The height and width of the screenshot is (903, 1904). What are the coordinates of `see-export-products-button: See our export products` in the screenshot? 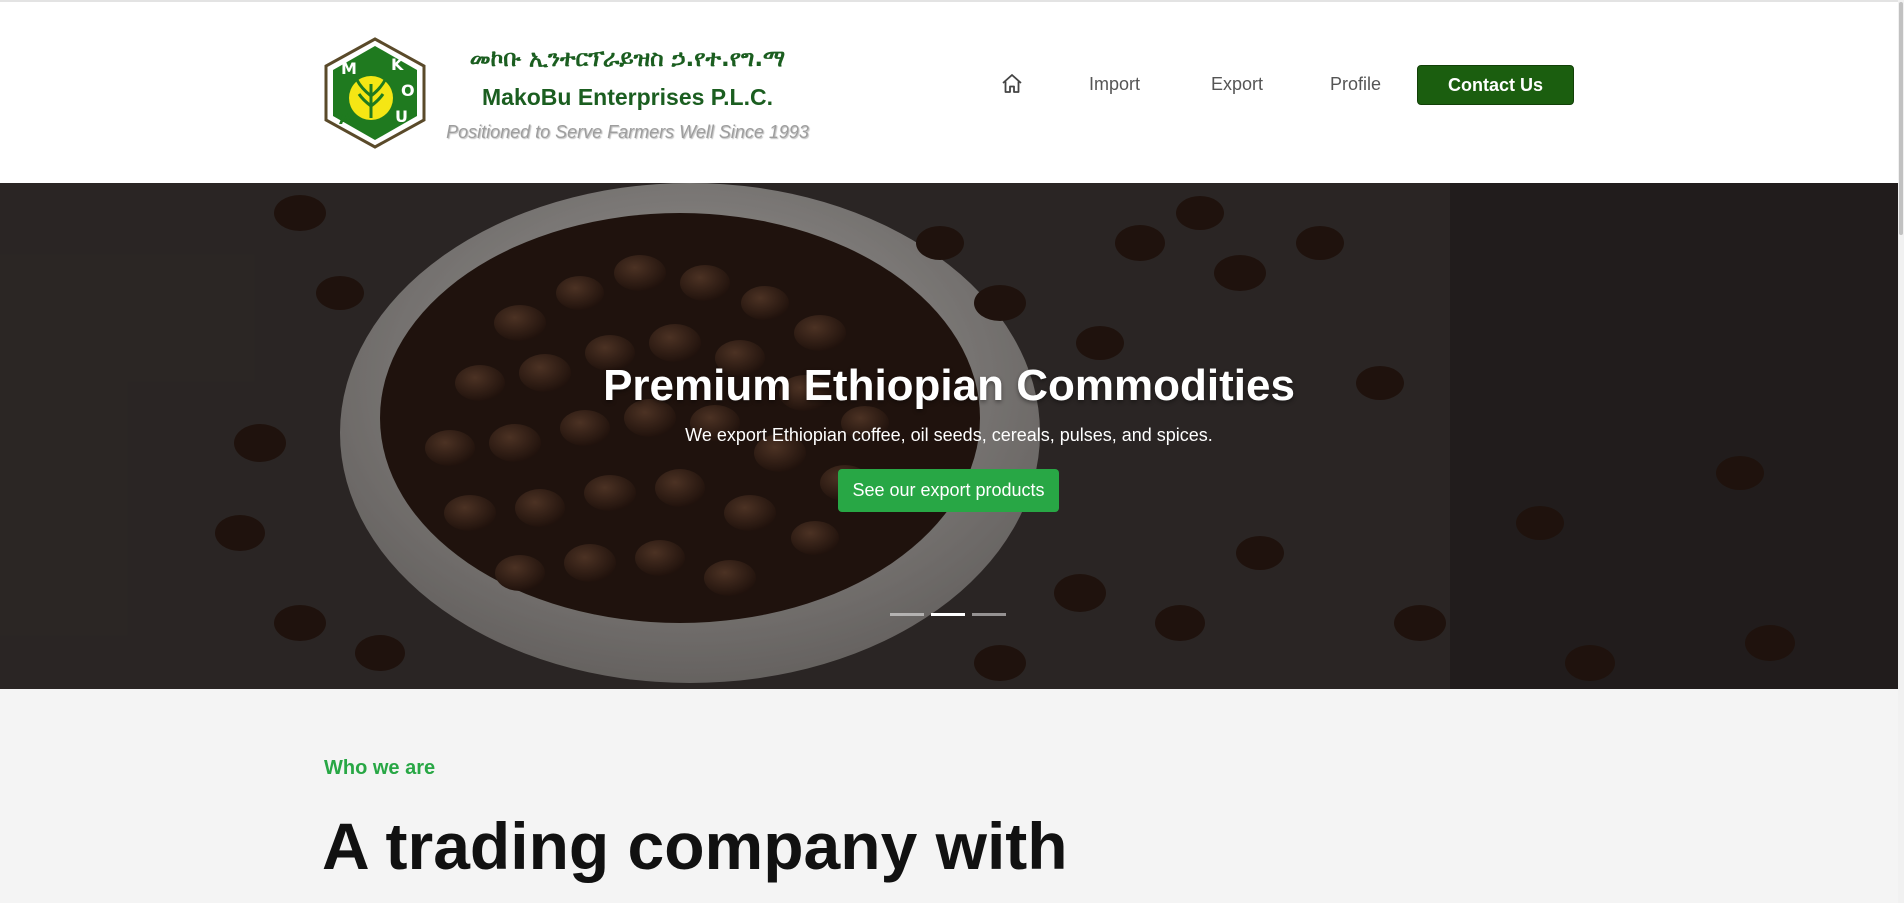 It's located at (948, 490).